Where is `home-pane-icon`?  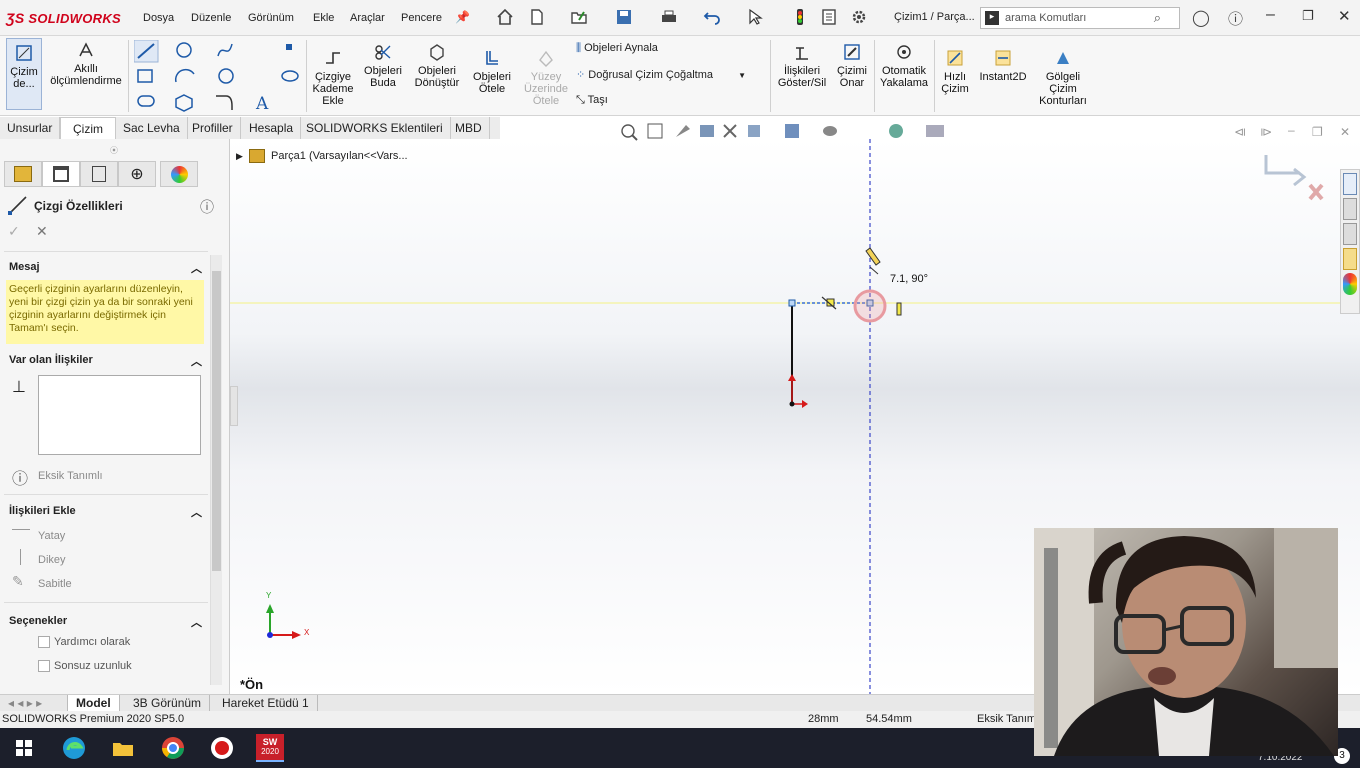 home-pane-icon is located at coordinates (1350, 184).